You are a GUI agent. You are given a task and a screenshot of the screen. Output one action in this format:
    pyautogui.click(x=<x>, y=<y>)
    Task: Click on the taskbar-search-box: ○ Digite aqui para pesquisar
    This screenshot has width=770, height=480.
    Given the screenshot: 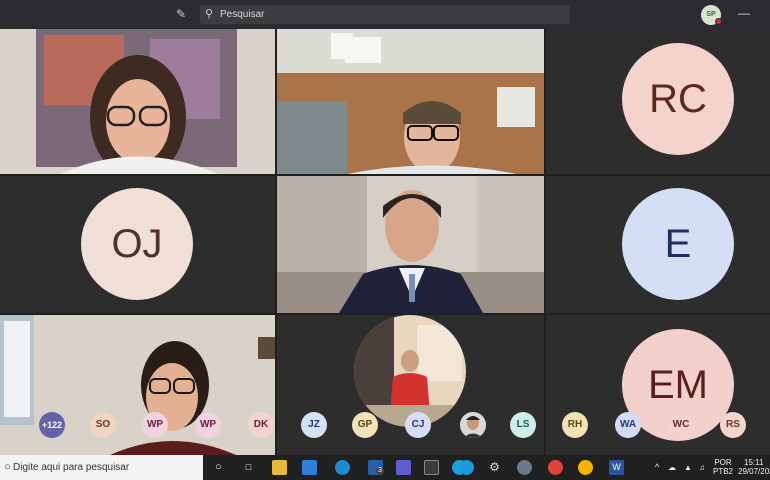 What is the action you would take?
    pyautogui.click(x=101, y=467)
    